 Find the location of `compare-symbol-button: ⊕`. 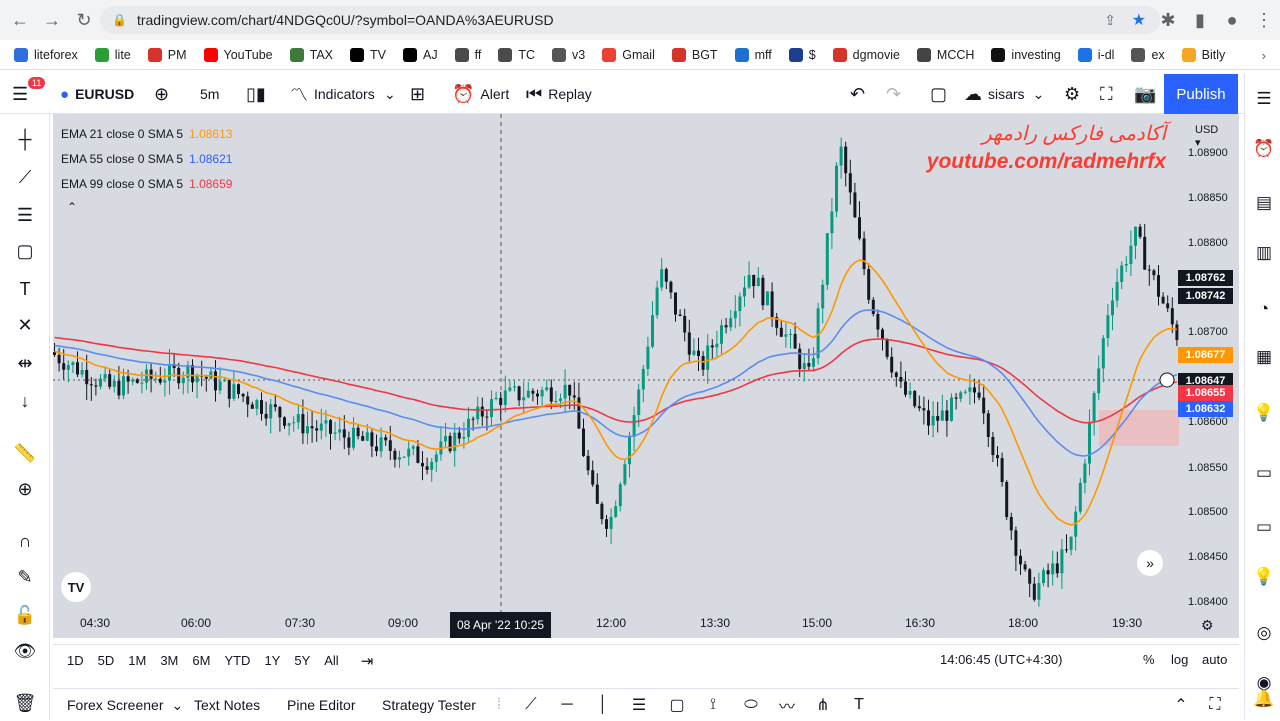

compare-symbol-button: ⊕ is located at coordinates (164, 94).